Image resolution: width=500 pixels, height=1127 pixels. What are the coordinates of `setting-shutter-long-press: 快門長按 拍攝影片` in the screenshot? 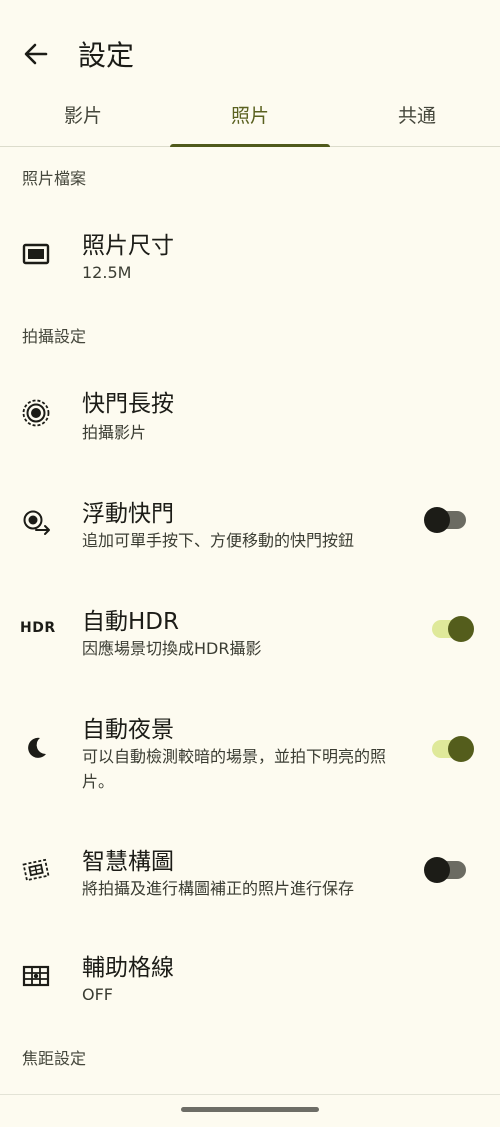 It's located at (250, 408).